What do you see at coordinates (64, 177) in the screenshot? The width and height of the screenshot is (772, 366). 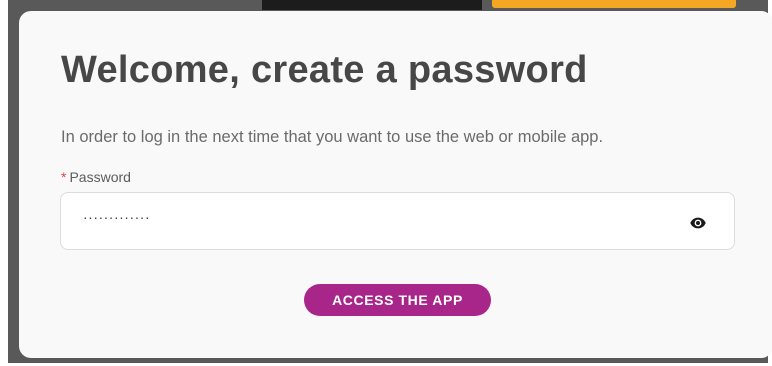 I see `required-marker: *` at bounding box center [64, 177].